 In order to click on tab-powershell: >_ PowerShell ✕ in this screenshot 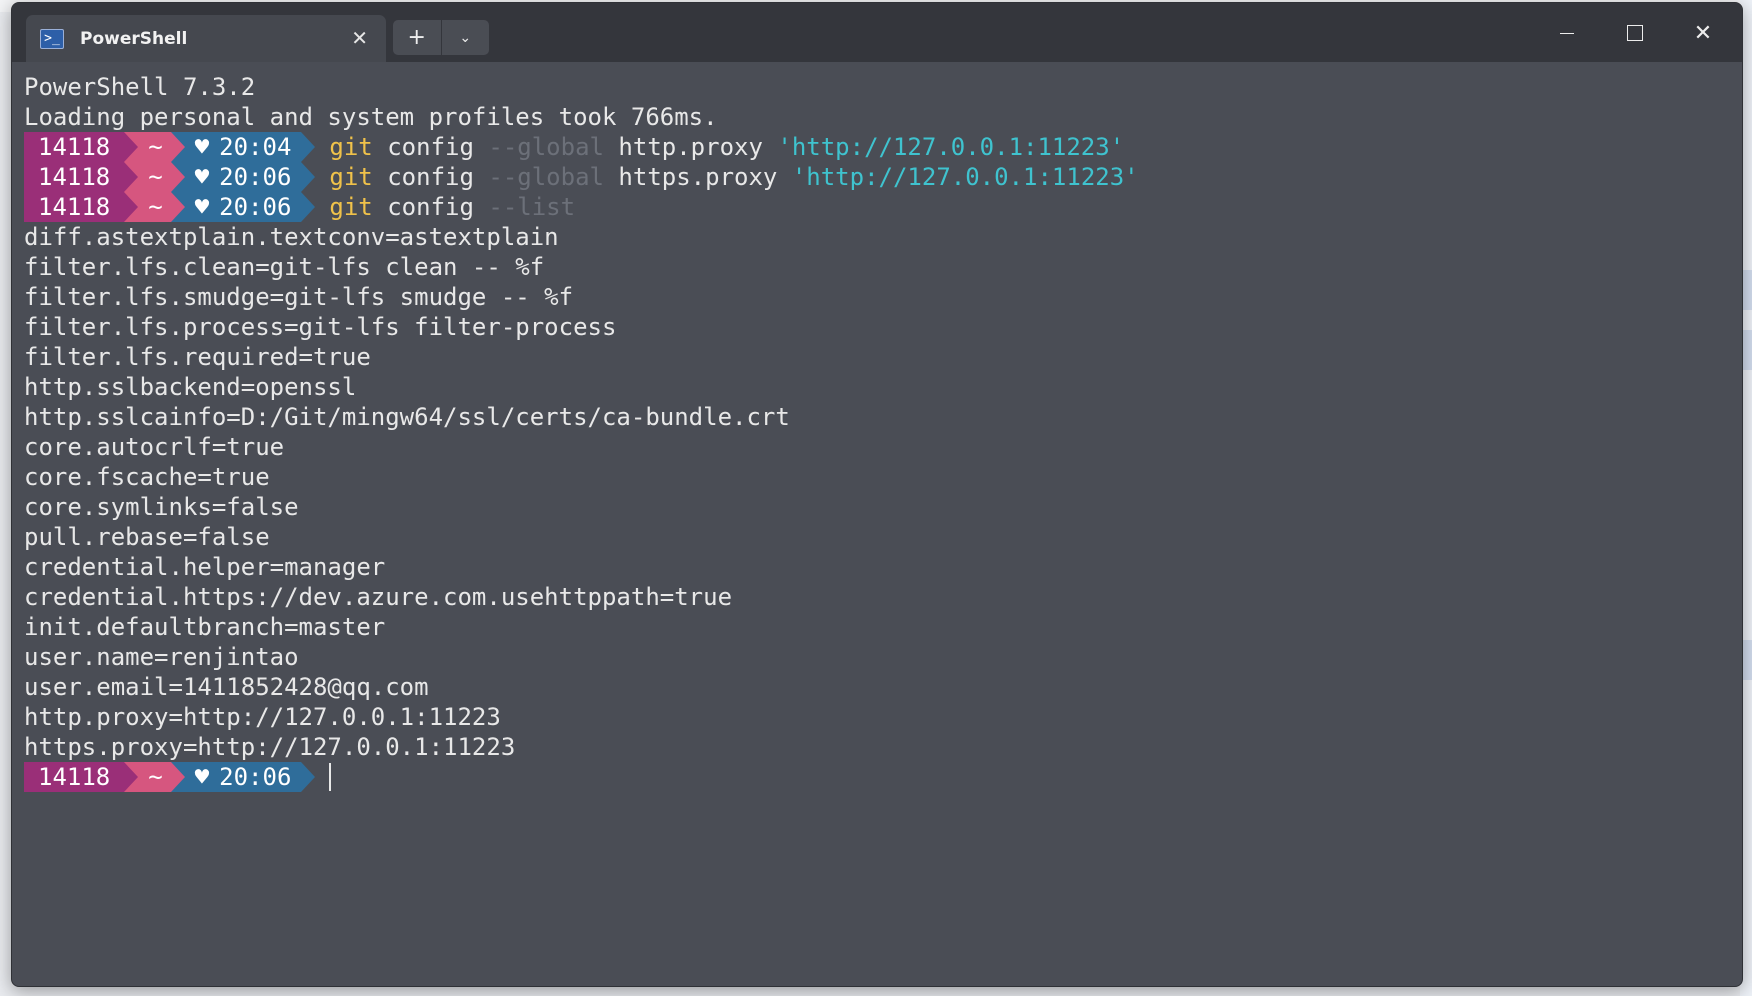, I will do `click(206, 38)`.